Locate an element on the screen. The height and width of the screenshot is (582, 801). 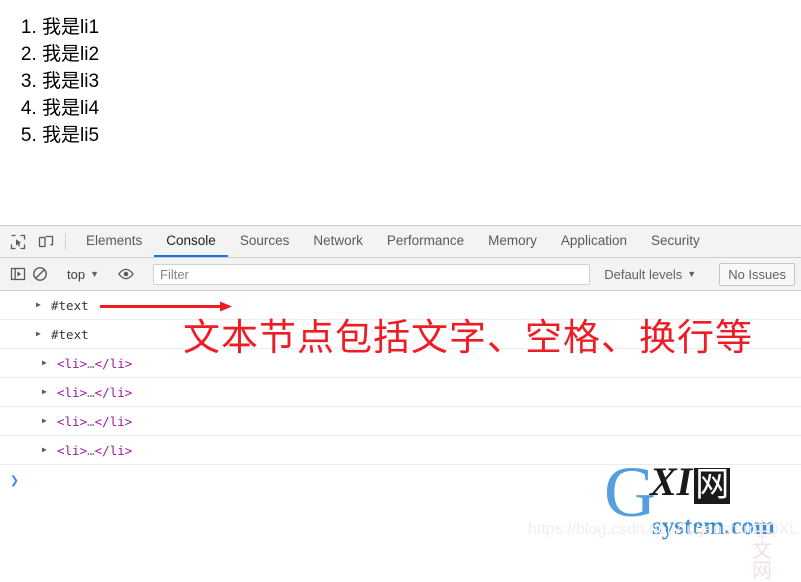
tab-application: Application is located at coordinates (594, 241).